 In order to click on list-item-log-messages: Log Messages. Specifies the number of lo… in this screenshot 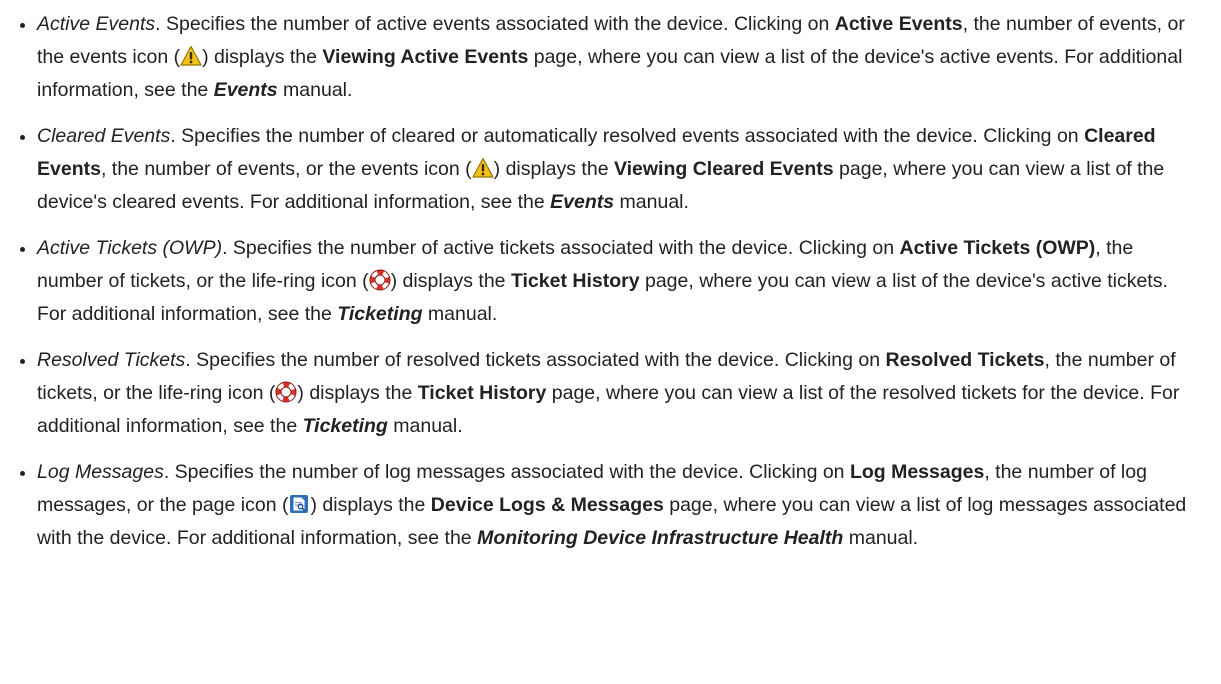, I will do `click(606, 505)`.